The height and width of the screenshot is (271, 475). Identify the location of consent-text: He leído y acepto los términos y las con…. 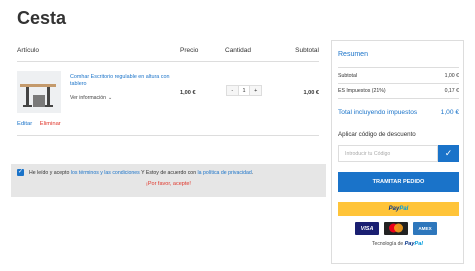
(141, 173).